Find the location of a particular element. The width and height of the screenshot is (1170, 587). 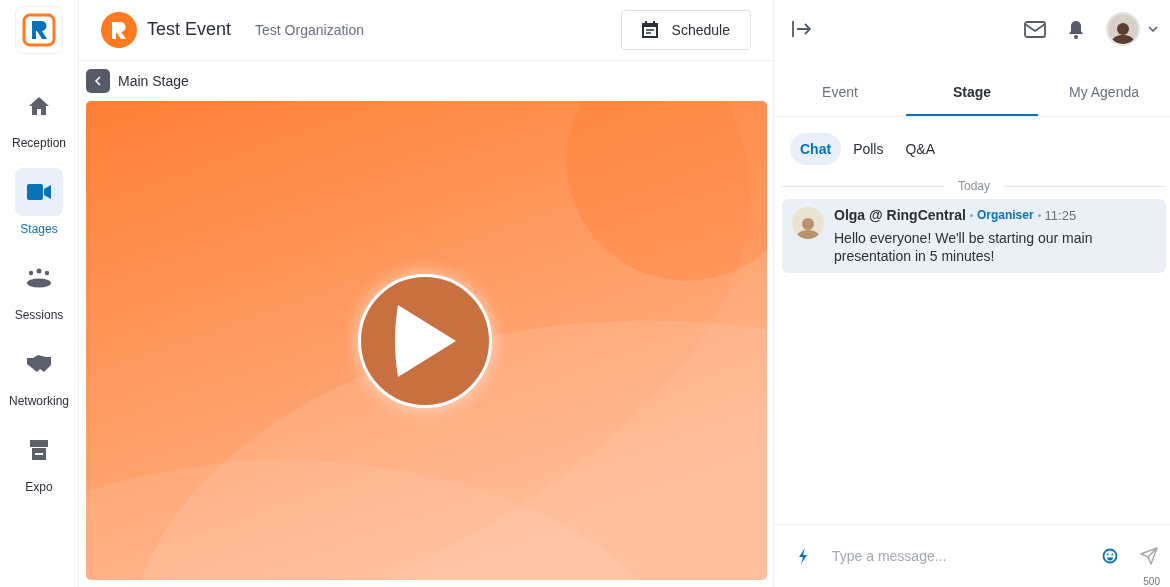

profile-menu-button is located at coordinates (1132, 29).